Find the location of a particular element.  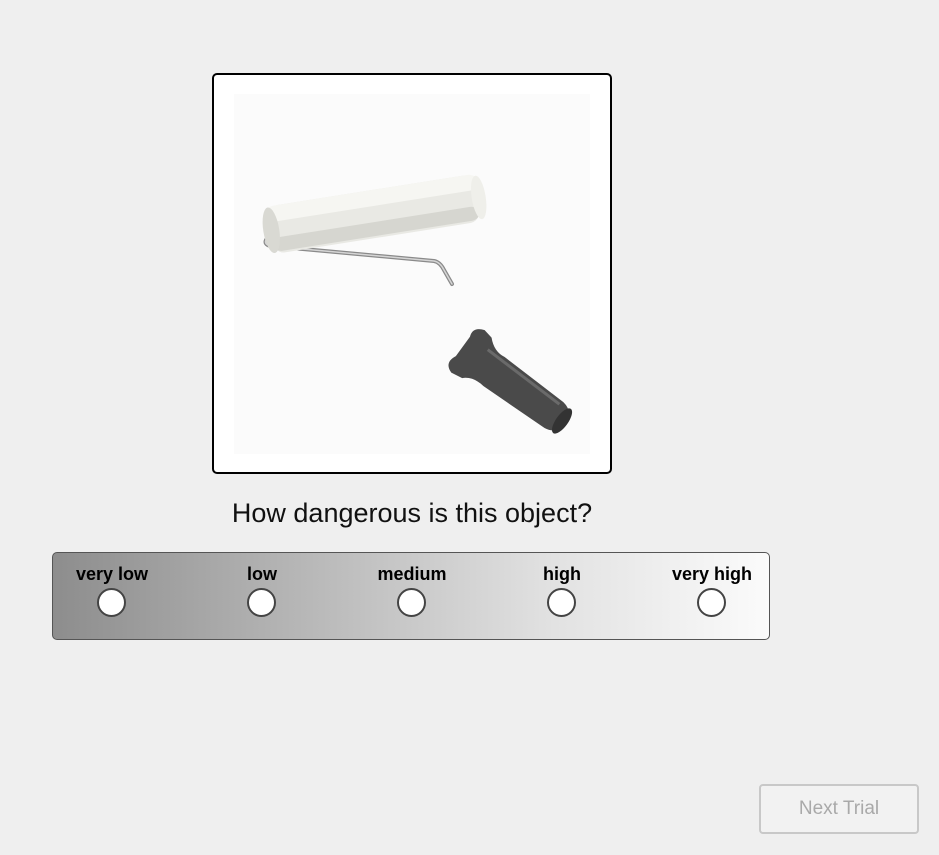

radio-medium is located at coordinates (411, 602).